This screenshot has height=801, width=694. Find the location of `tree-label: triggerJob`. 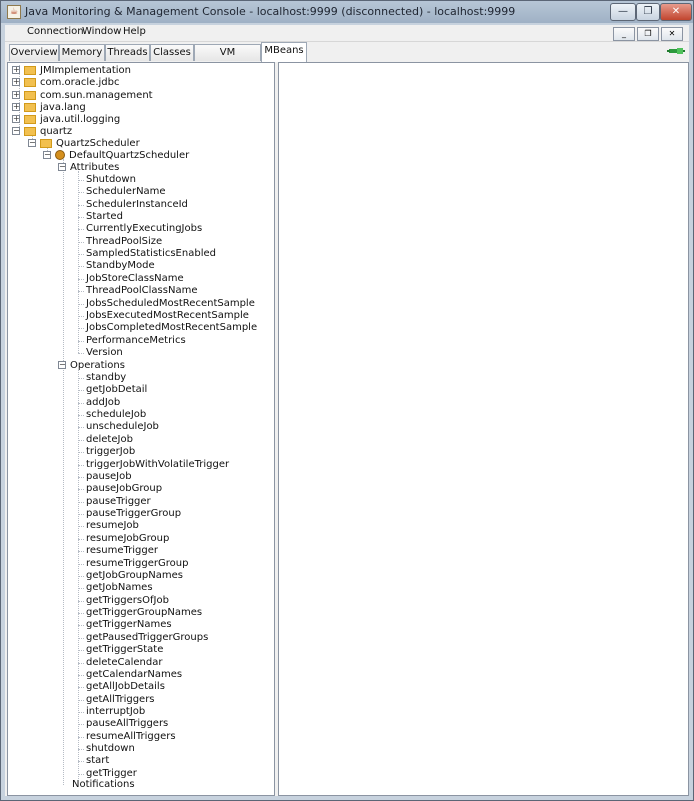

tree-label: triggerJob is located at coordinates (111, 452).